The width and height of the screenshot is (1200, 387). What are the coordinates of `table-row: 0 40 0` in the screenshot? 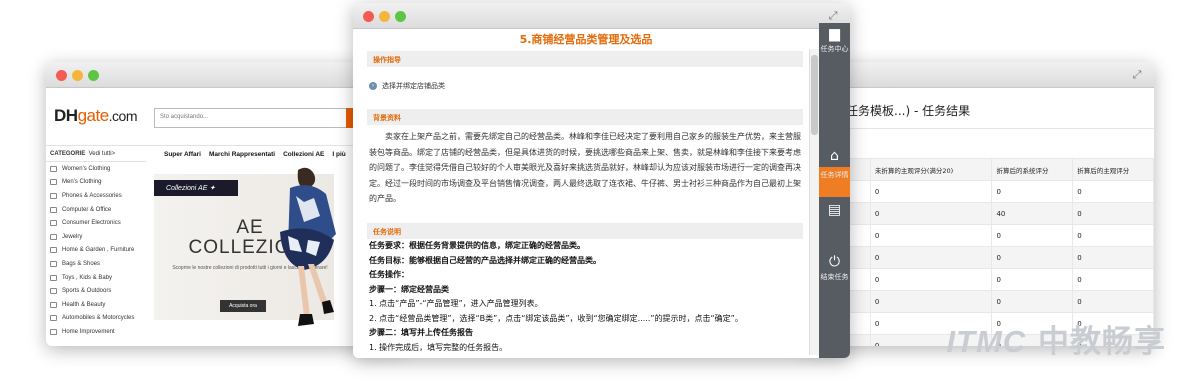 It's located at (987, 213).